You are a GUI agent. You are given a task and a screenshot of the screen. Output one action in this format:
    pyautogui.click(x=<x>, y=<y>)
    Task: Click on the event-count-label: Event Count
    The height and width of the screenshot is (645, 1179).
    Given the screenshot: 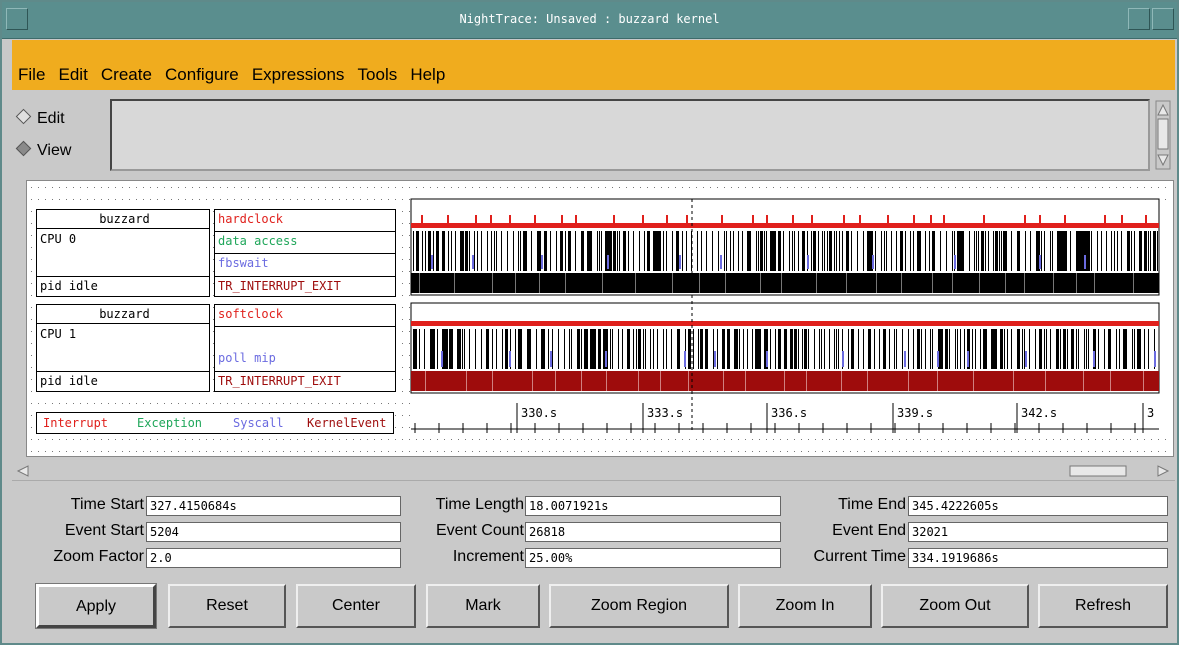 What is the action you would take?
    pyautogui.click(x=479, y=530)
    